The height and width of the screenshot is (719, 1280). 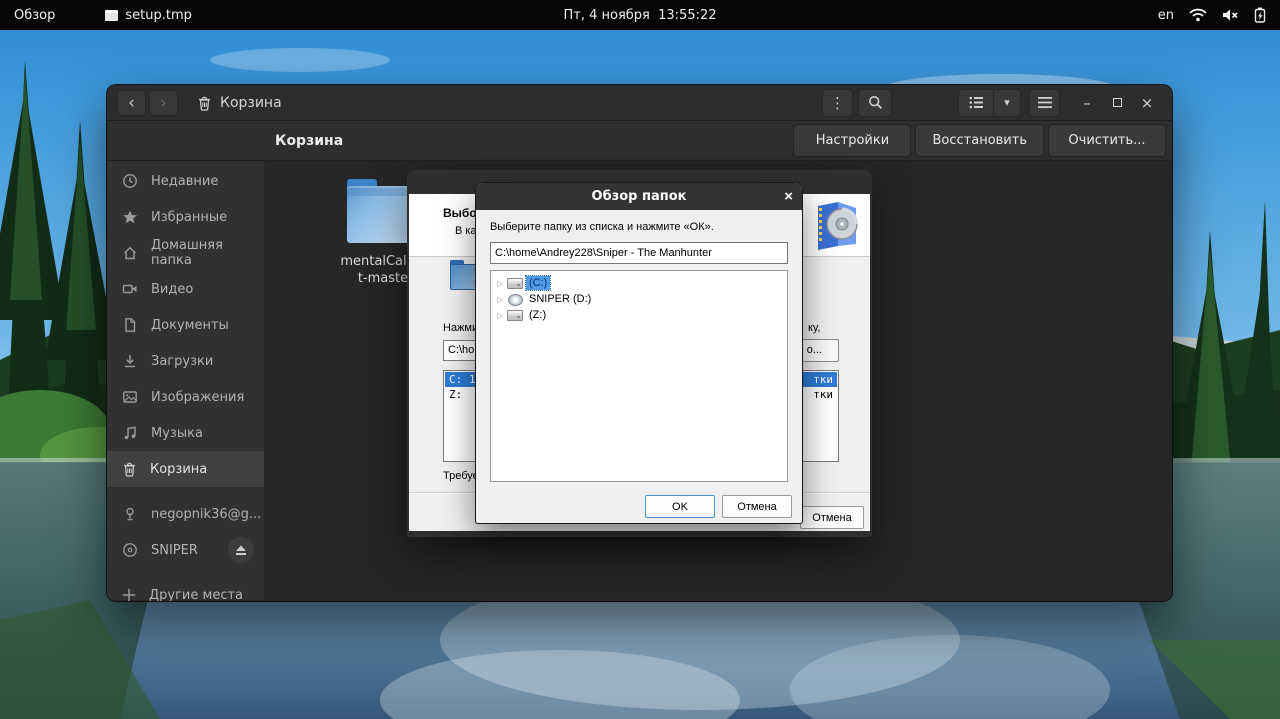 What do you see at coordinates (309, 140) in the screenshot?
I see `page-title: Корзина` at bounding box center [309, 140].